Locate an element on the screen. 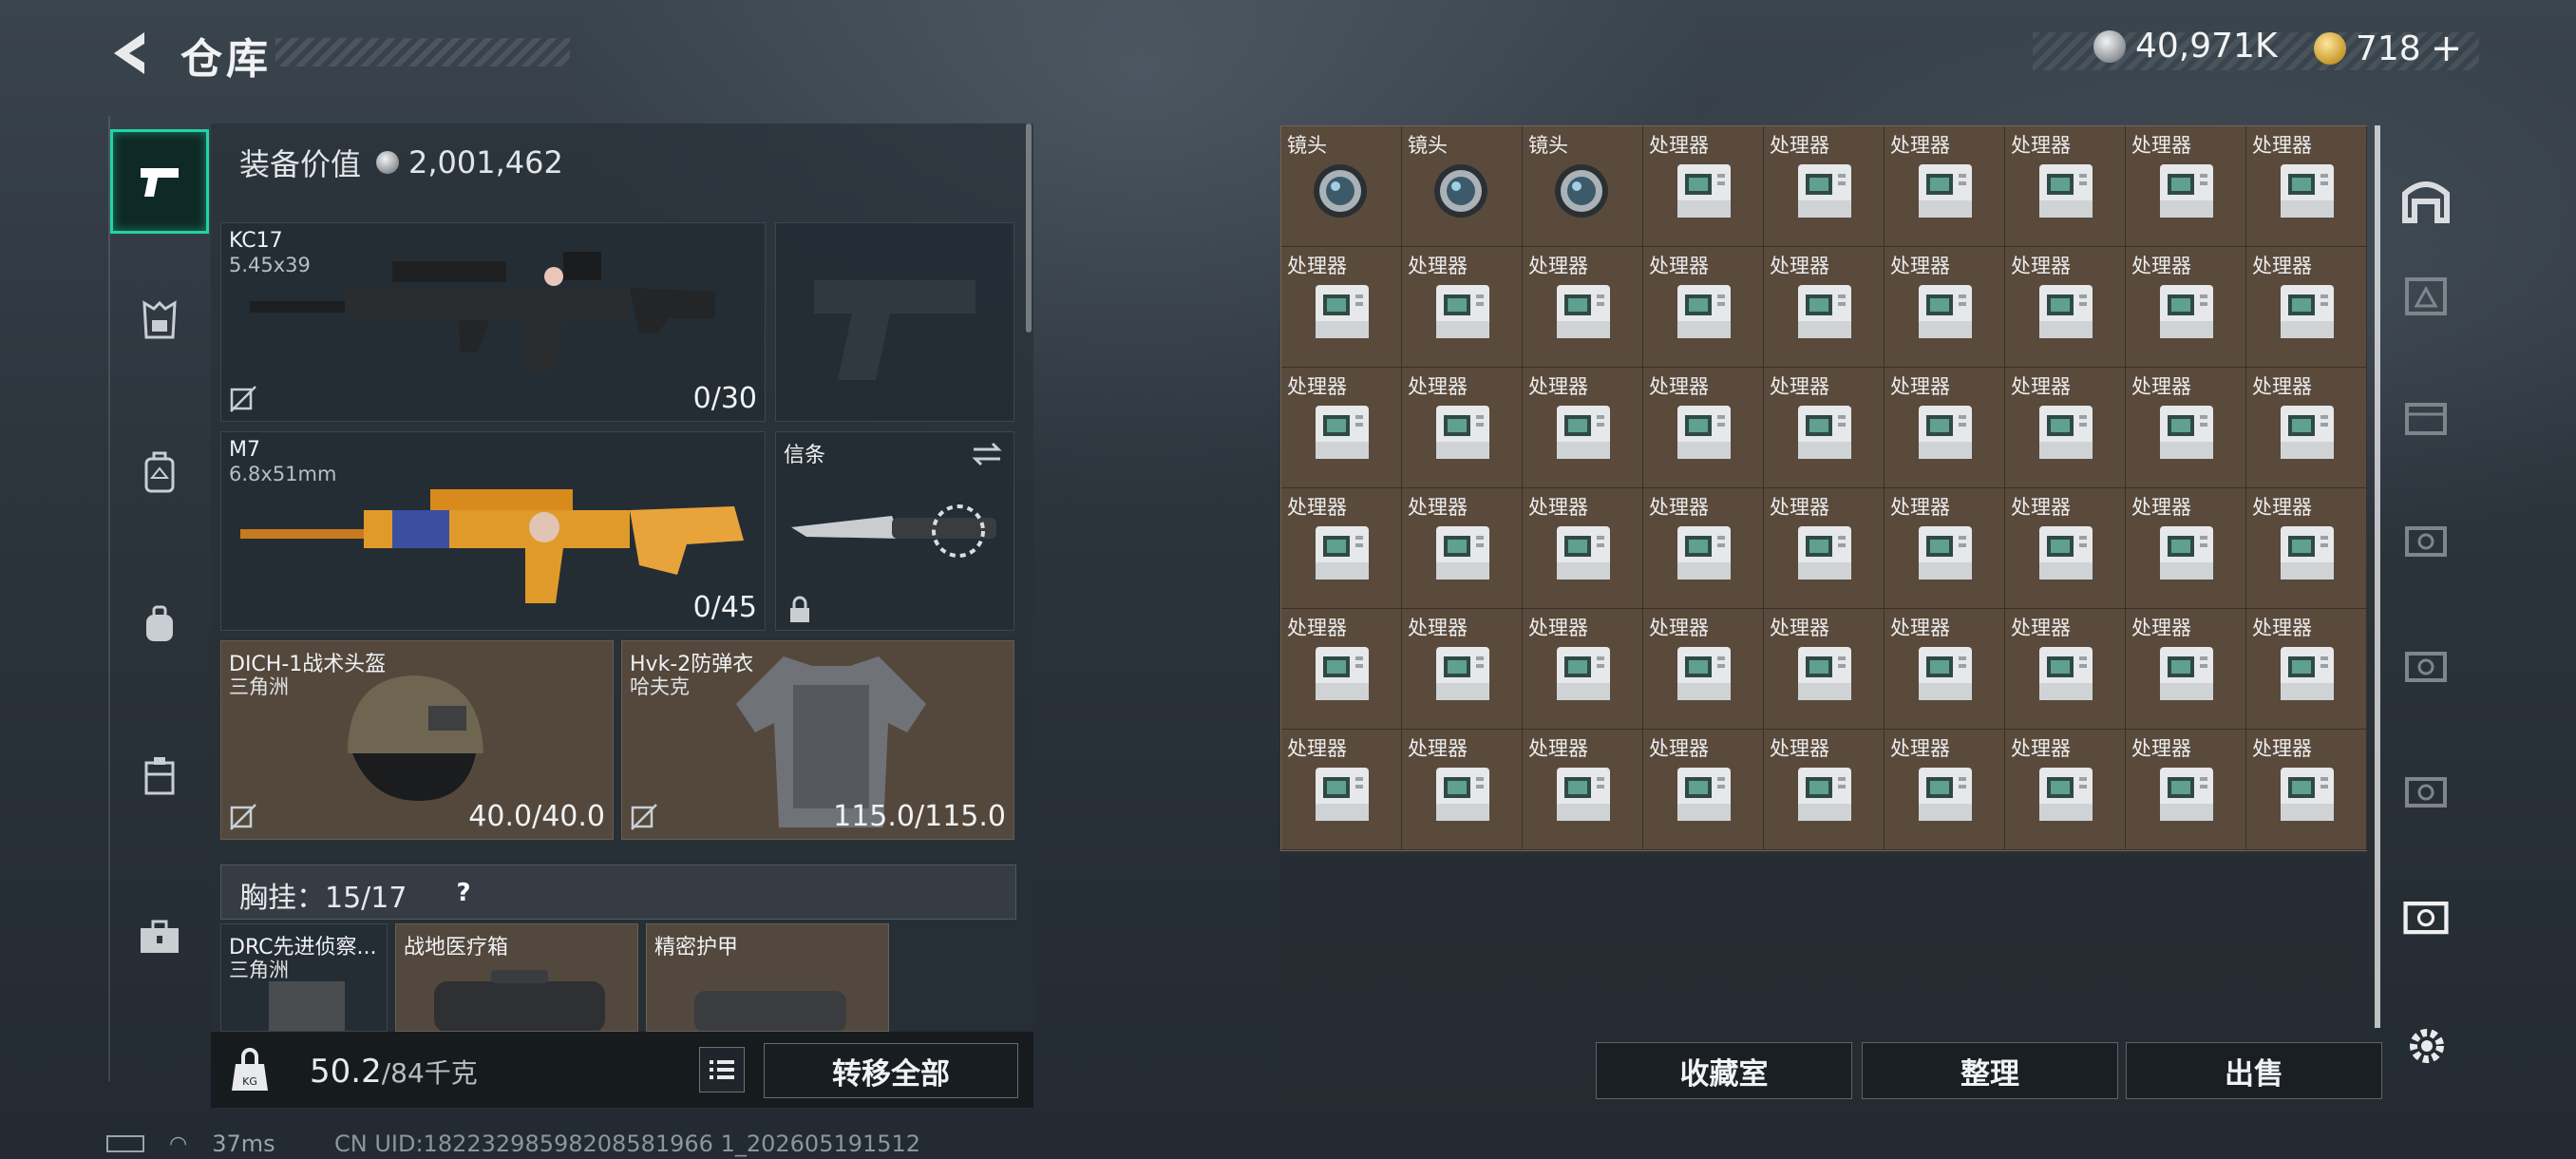  page-title: 仓库 is located at coordinates (226, 59).